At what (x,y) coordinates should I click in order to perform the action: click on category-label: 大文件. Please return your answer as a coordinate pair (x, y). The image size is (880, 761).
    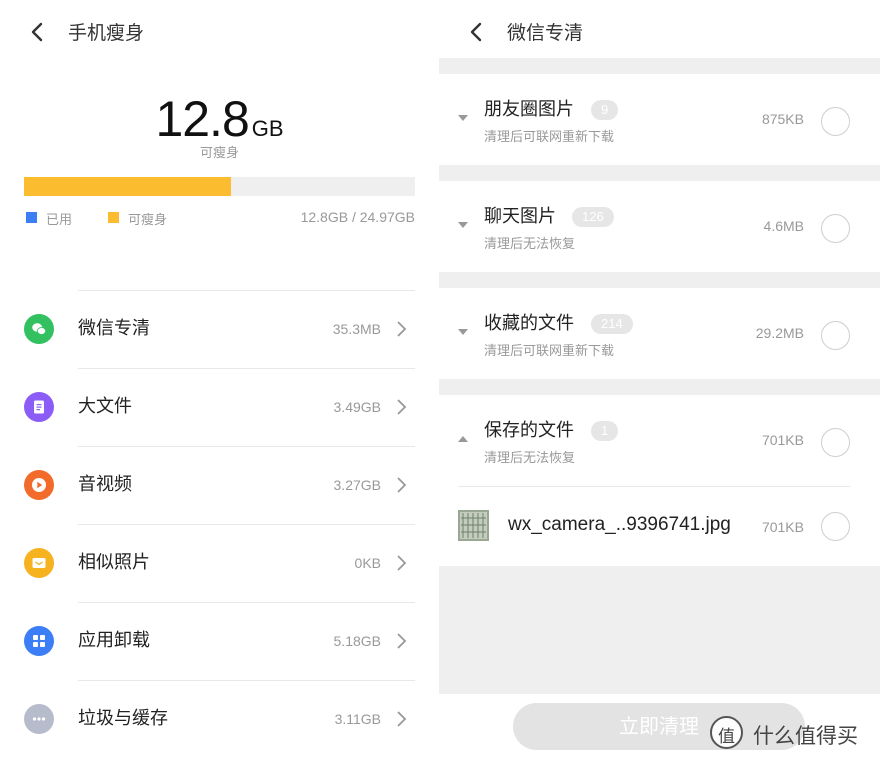
    Looking at the image, I should click on (105, 406).